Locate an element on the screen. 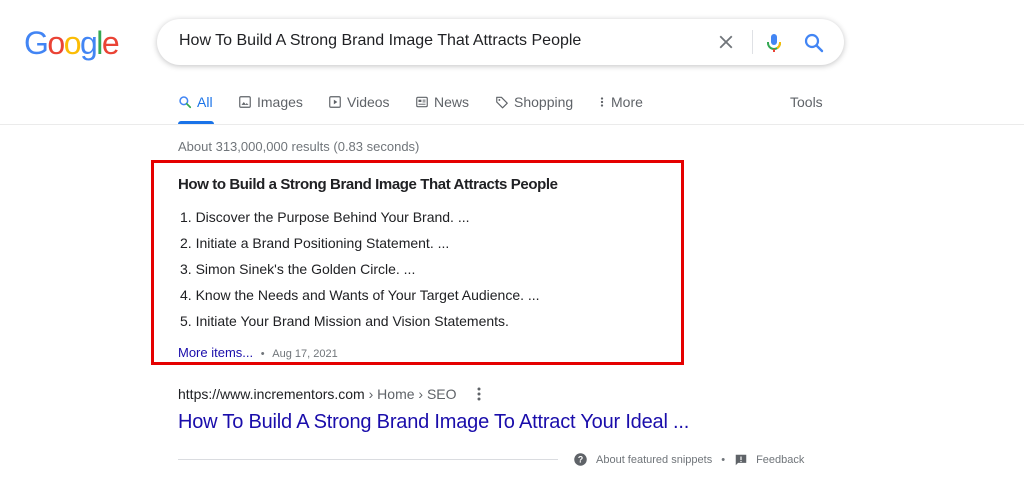 This screenshot has height=494, width=1024. help-icon: ? is located at coordinates (580, 459).